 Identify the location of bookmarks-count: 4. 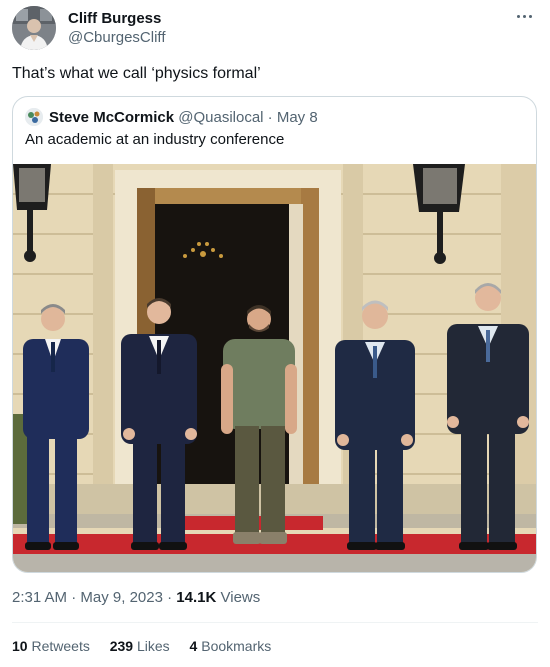
(193, 646).